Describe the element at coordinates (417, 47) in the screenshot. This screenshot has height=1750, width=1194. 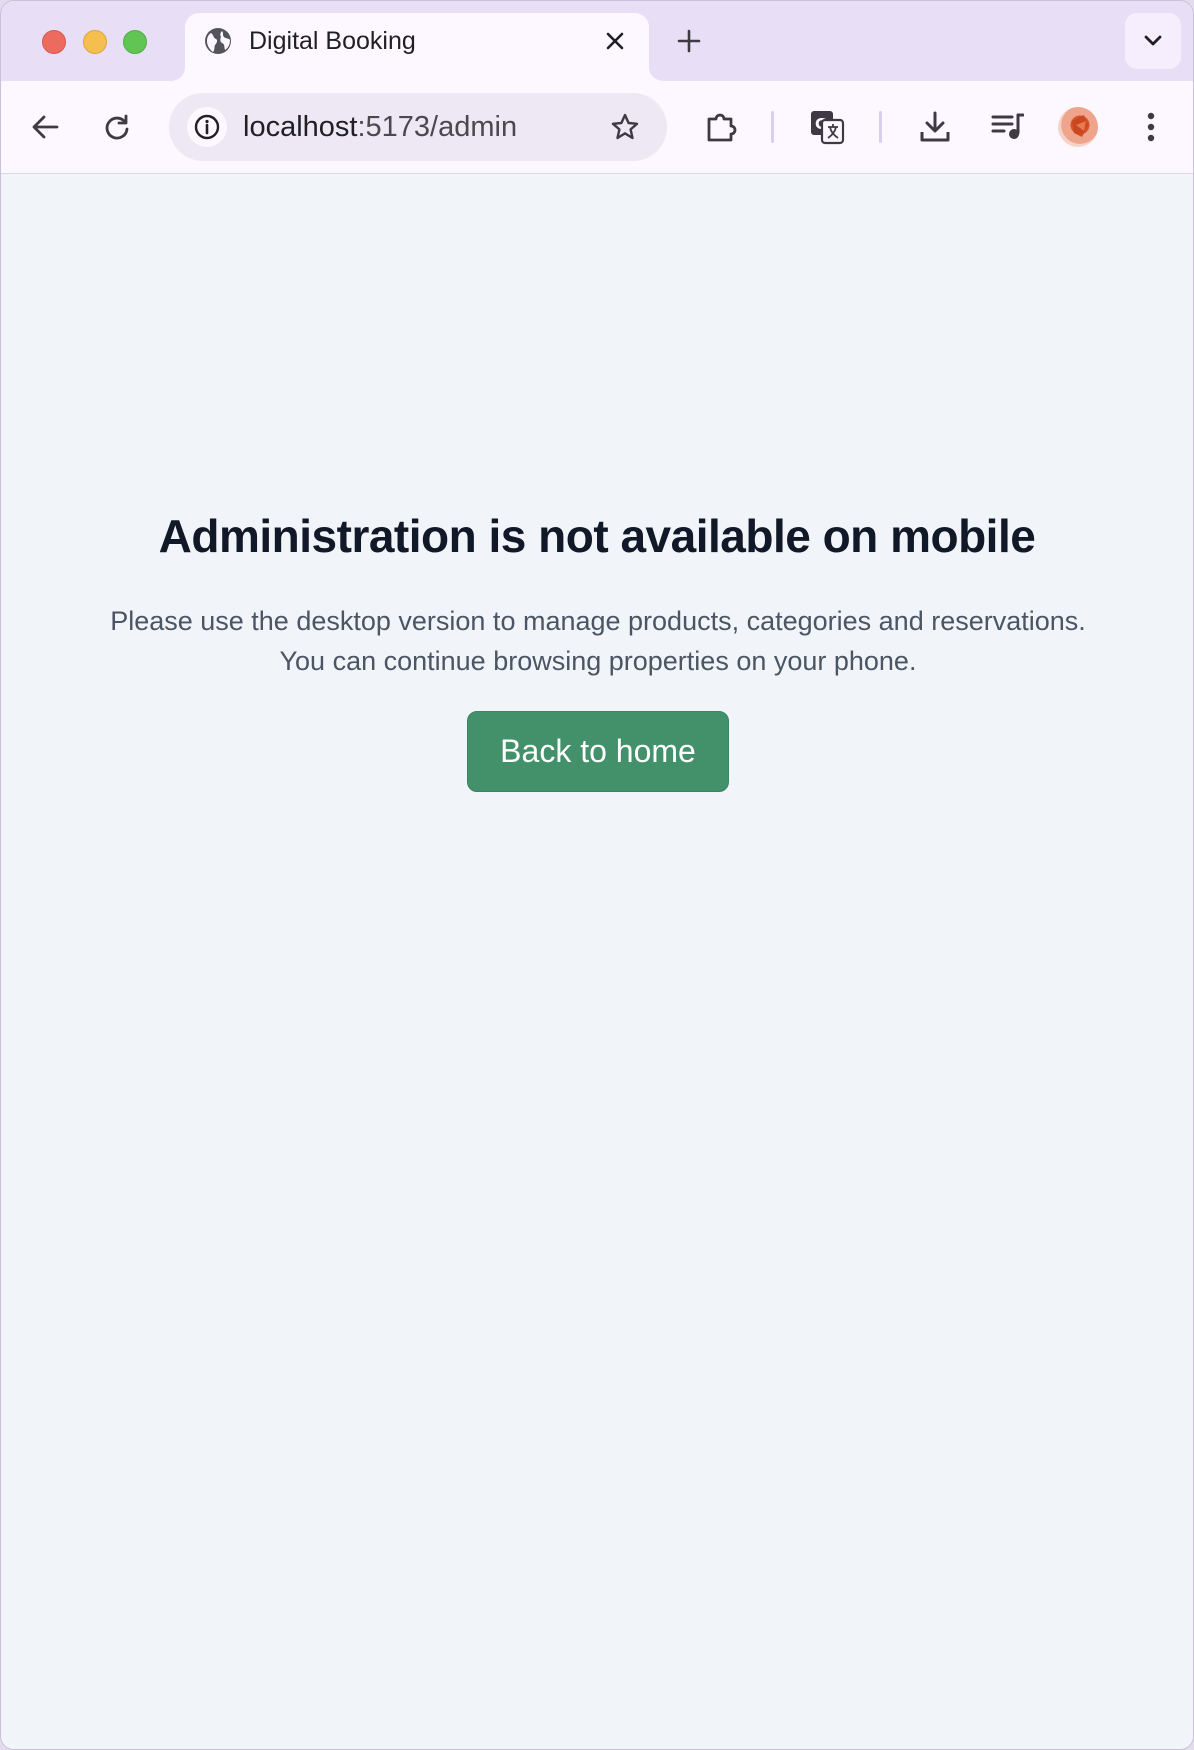
I see `tab-active: Digital Booking` at that location.